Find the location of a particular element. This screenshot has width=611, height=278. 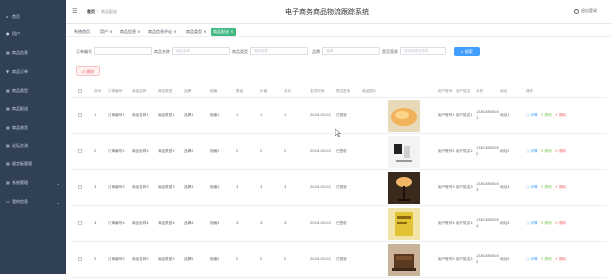

row-total: 4 is located at coordinates (285, 223).